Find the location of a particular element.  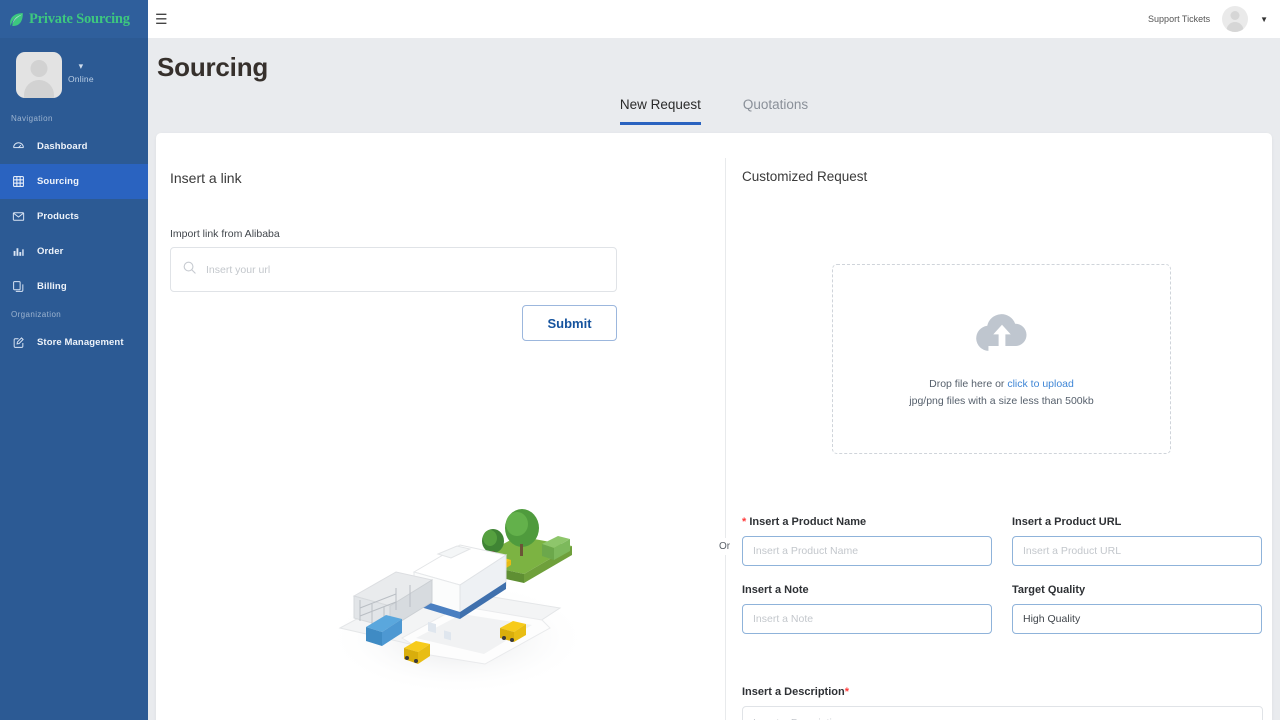

tab-new-request: New Request is located at coordinates (660, 111).